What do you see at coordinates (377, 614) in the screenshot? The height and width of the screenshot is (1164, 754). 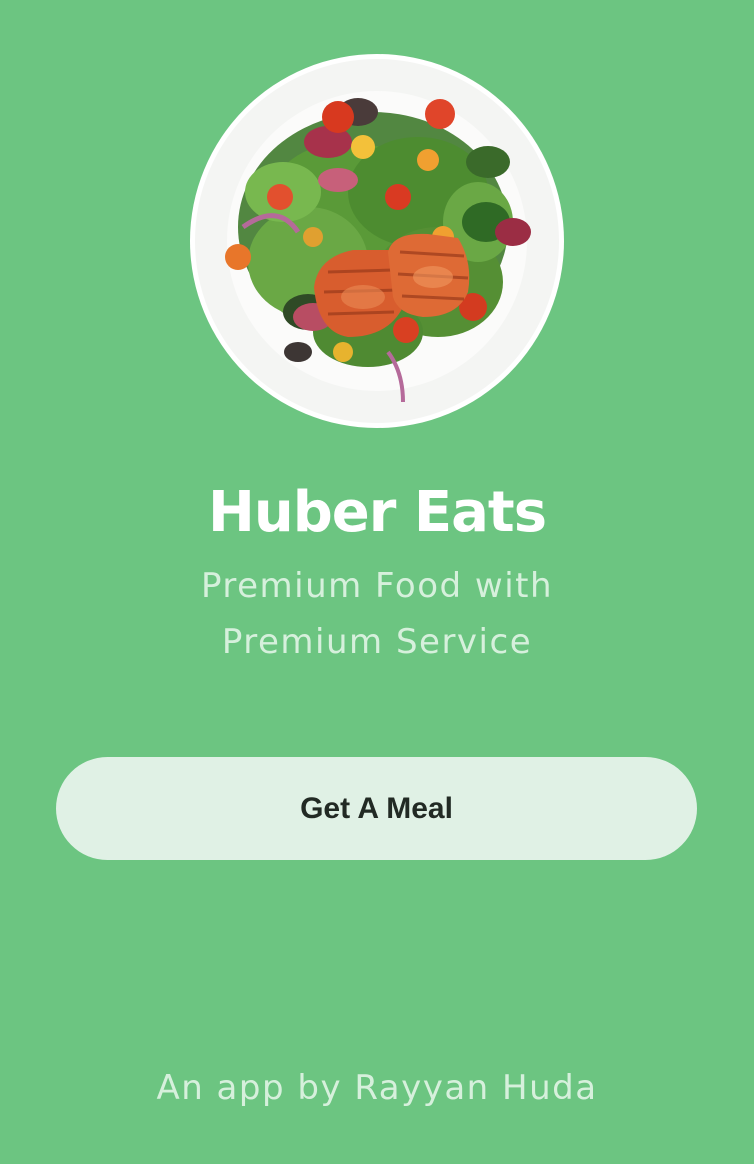 I see `app-tagline: Premium Food with Premium Service` at bounding box center [377, 614].